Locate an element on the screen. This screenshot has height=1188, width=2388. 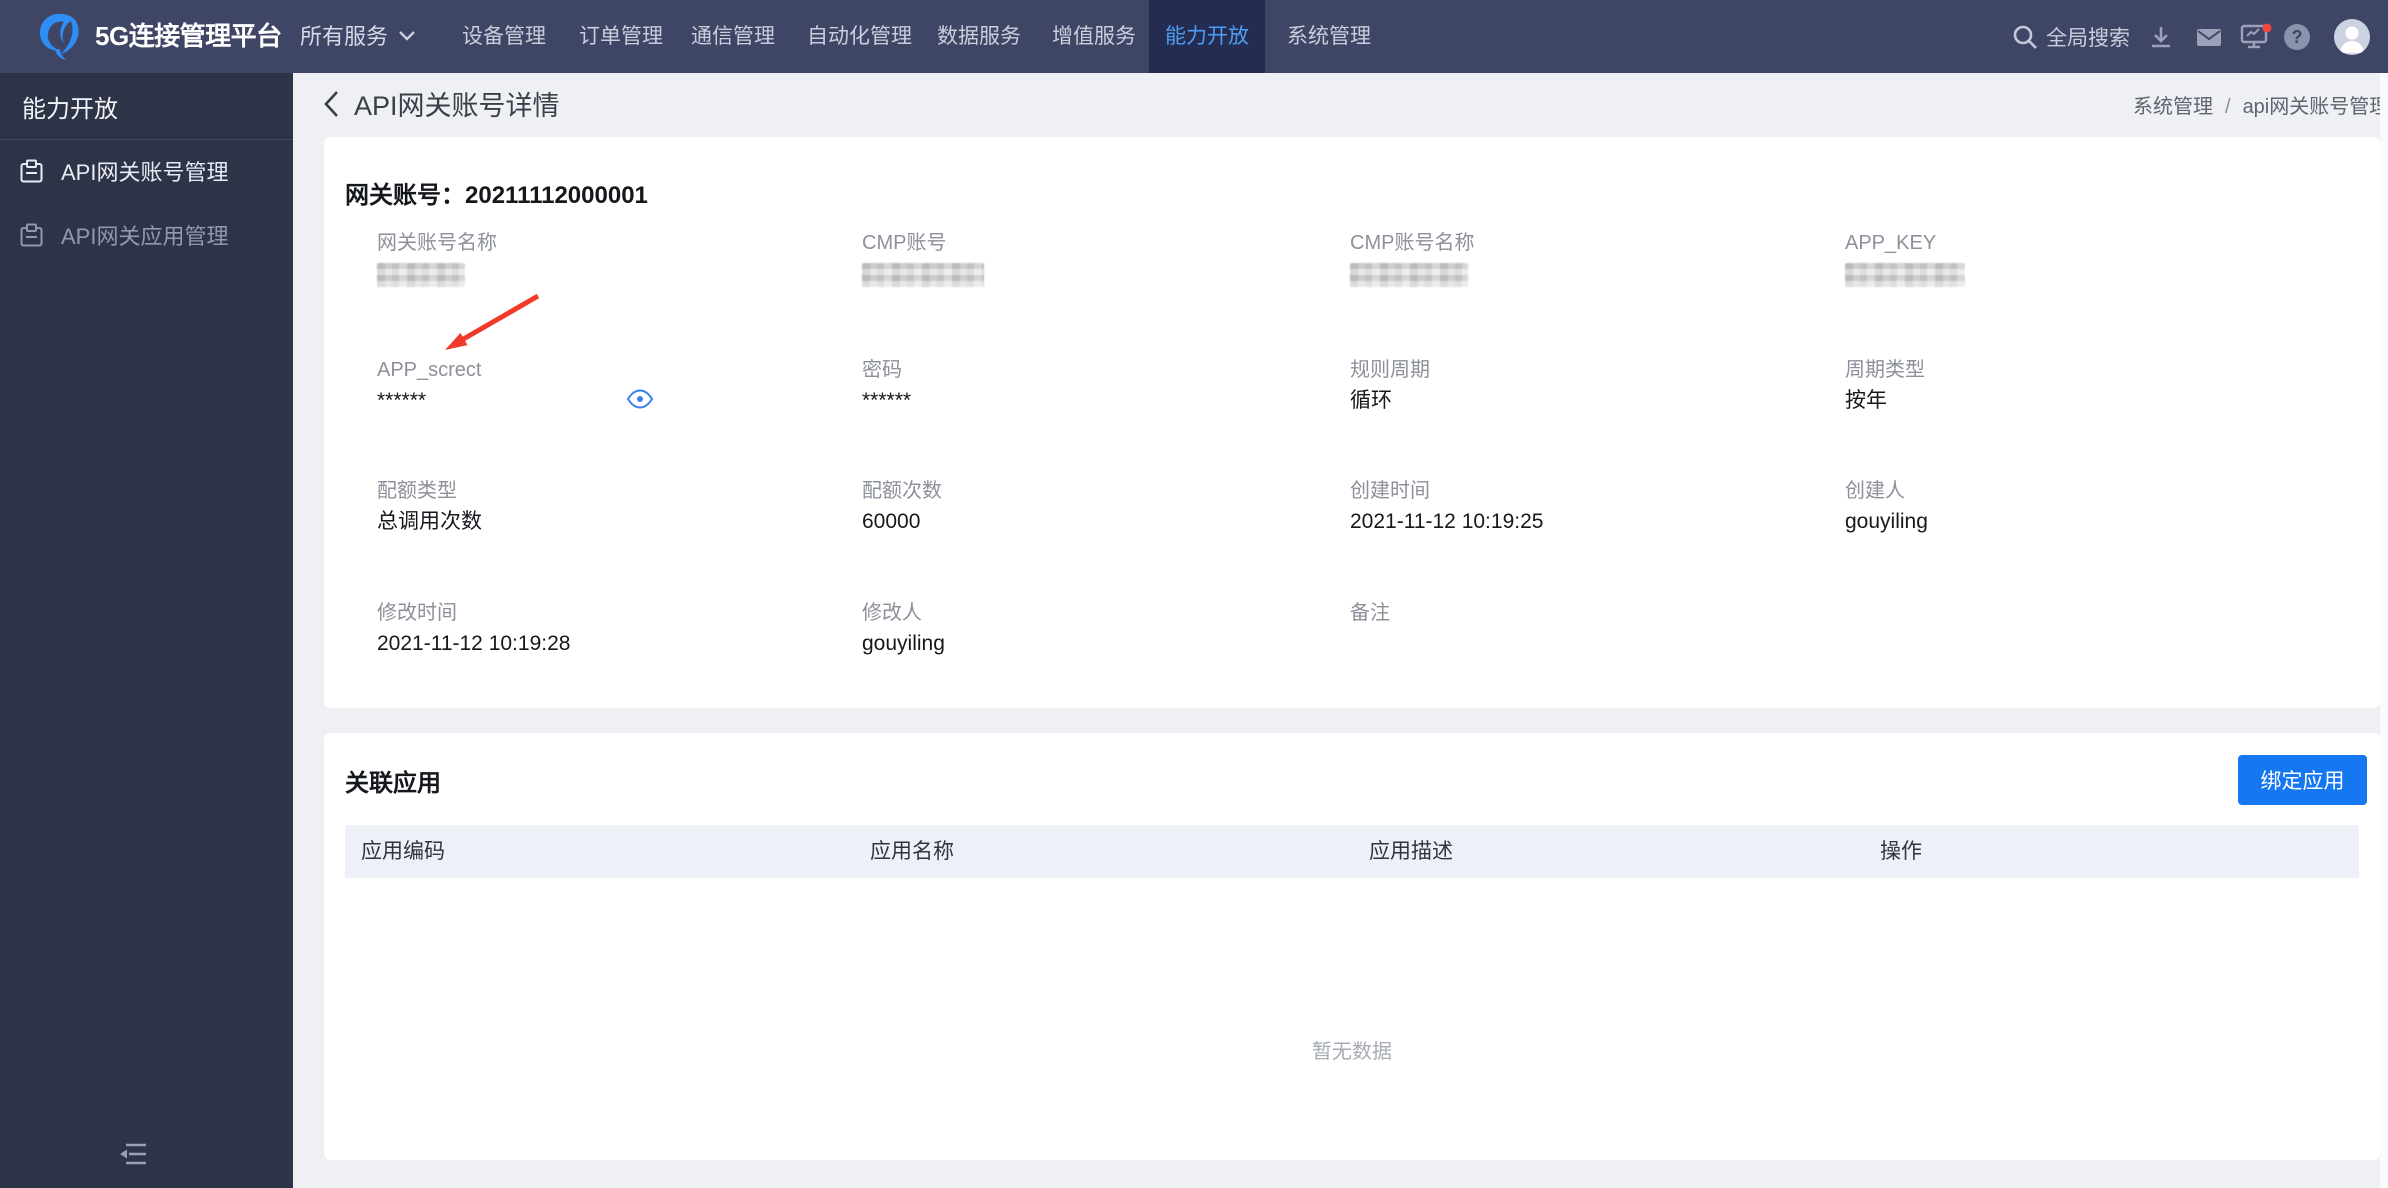
chevron-down-icon is located at coordinates (407, 36).